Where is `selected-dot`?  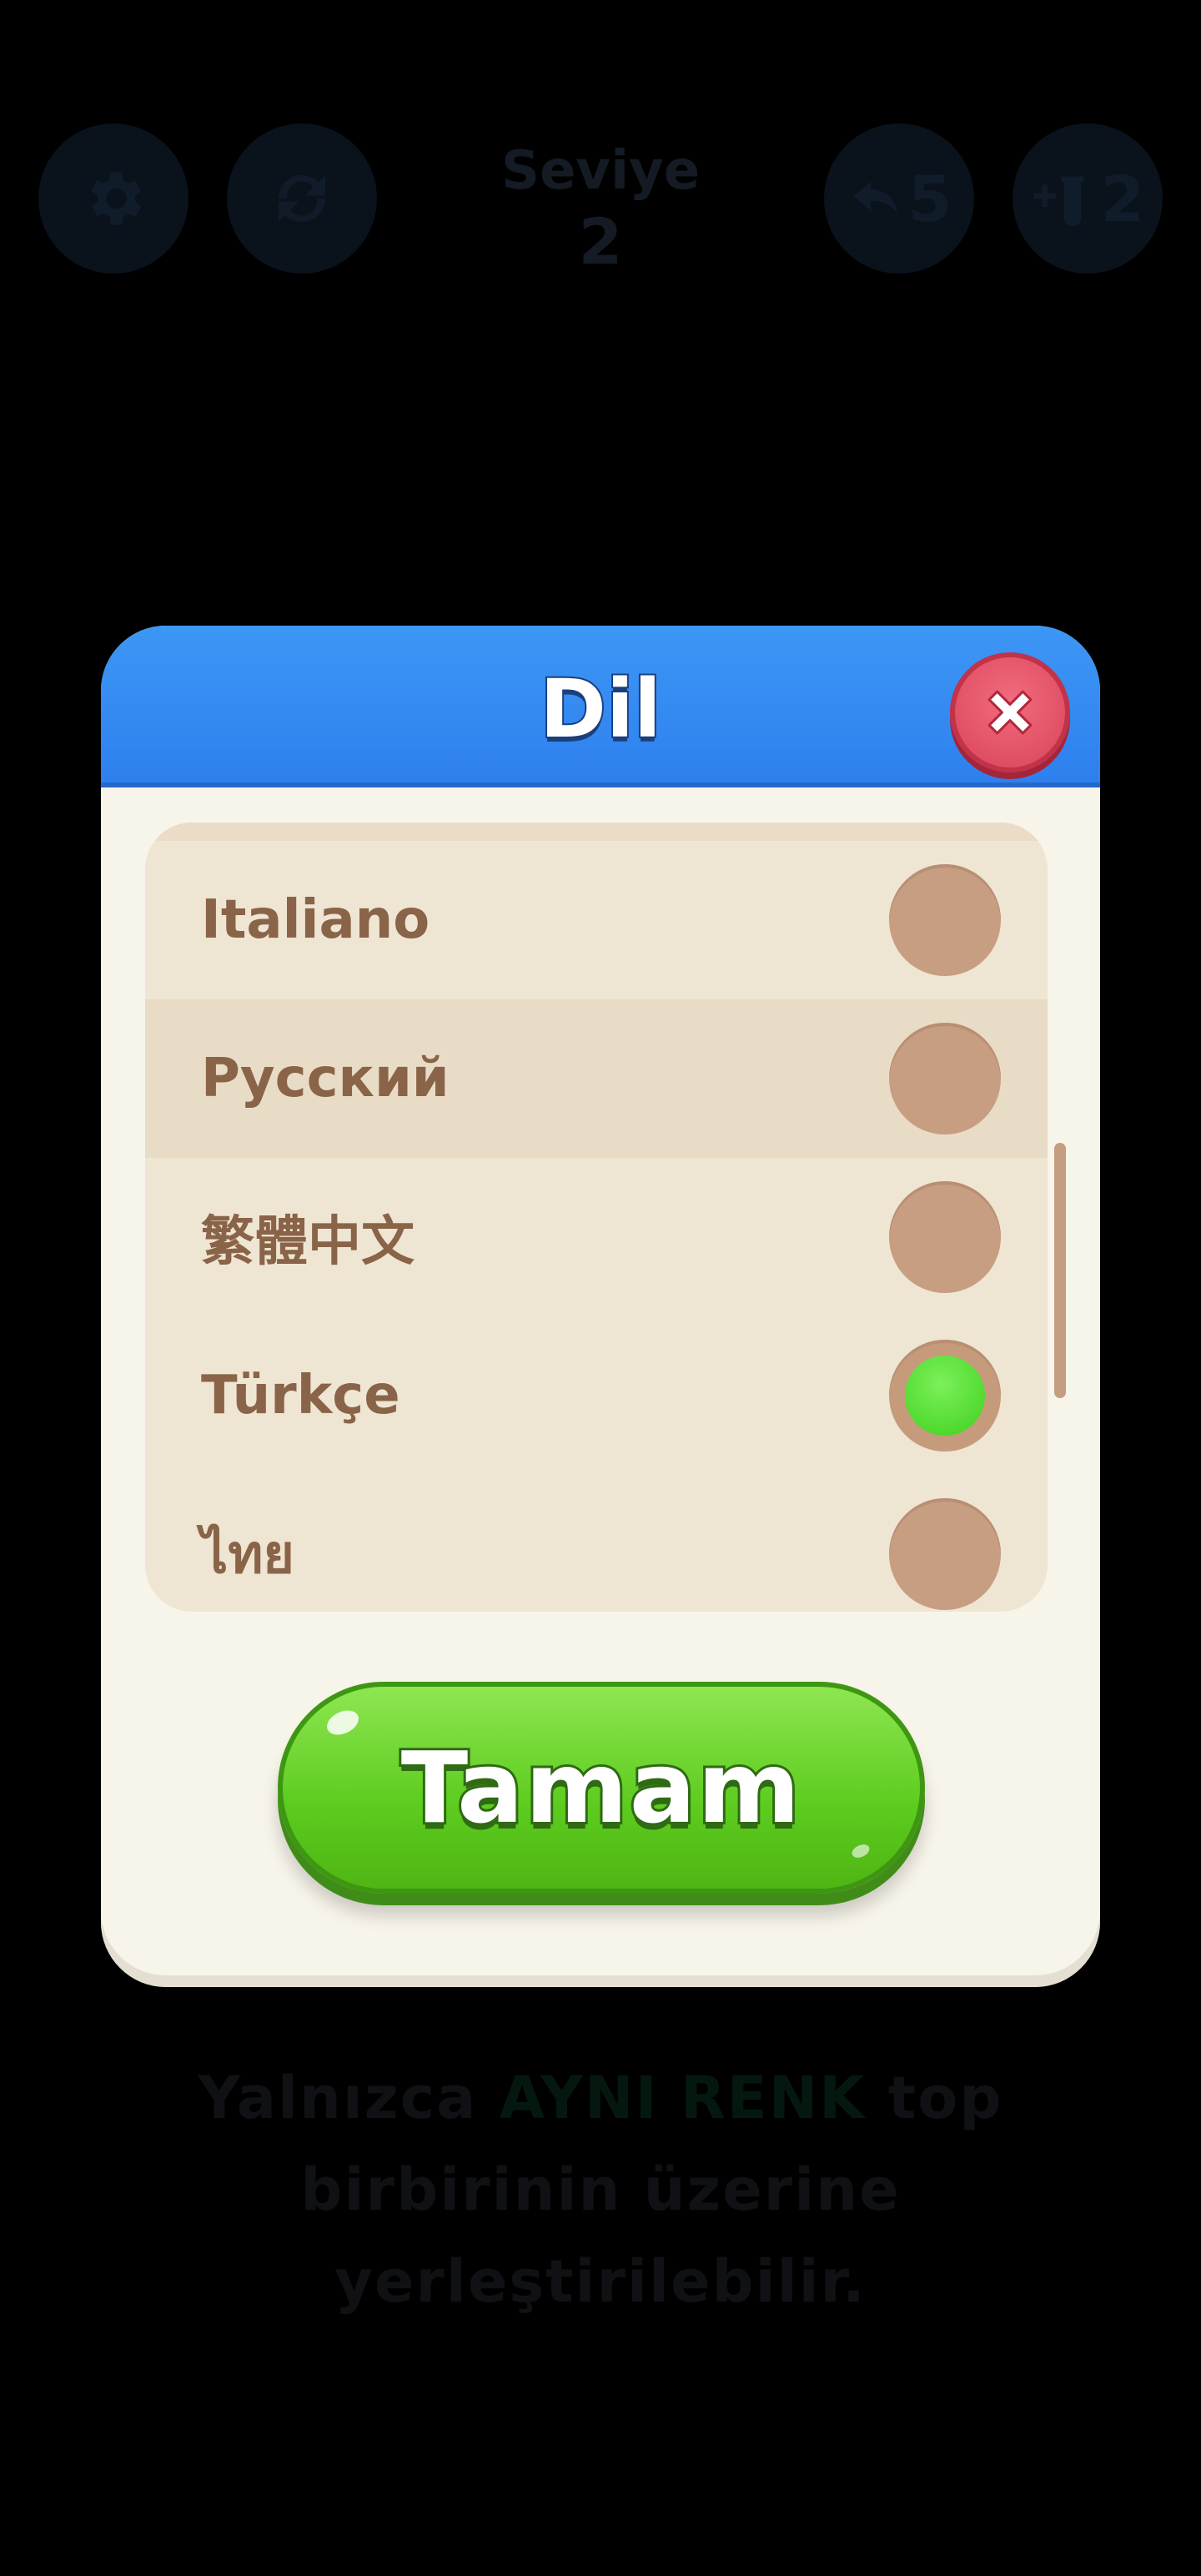
selected-dot is located at coordinates (945, 1396).